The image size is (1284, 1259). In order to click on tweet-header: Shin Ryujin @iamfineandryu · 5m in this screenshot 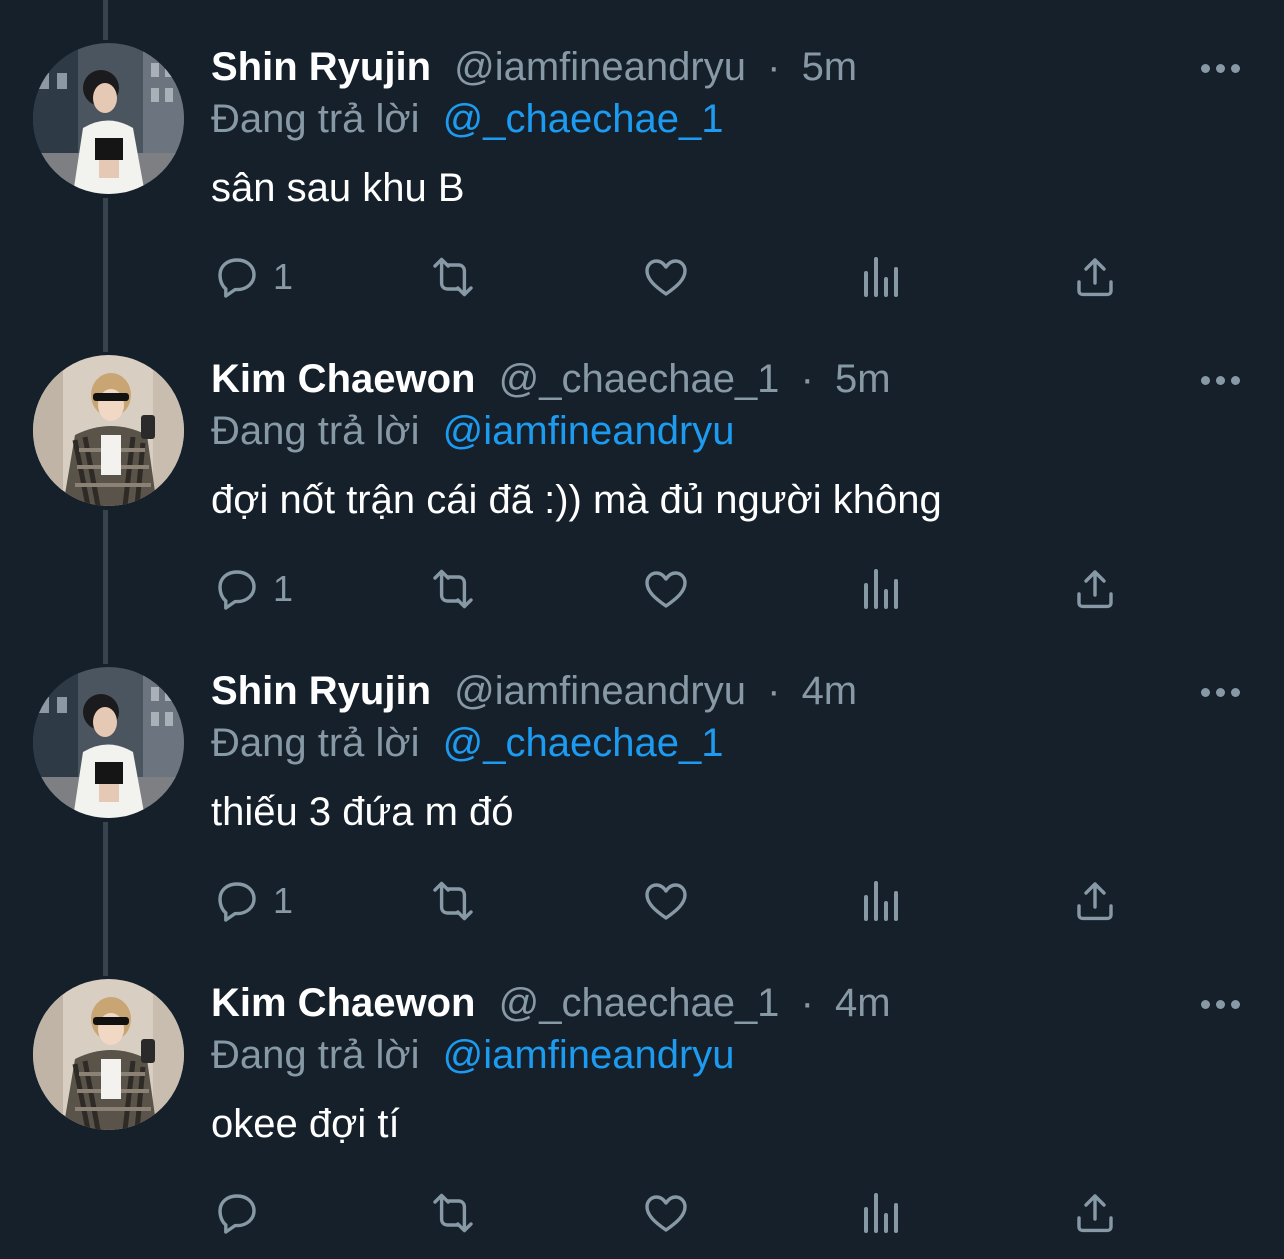, I will do `click(534, 67)`.